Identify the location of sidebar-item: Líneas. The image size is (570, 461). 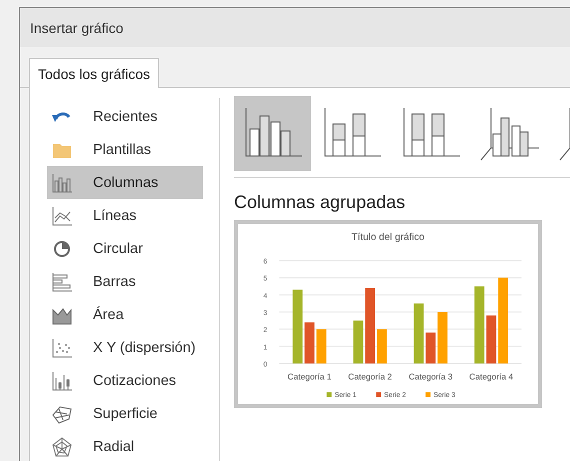
(125, 215).